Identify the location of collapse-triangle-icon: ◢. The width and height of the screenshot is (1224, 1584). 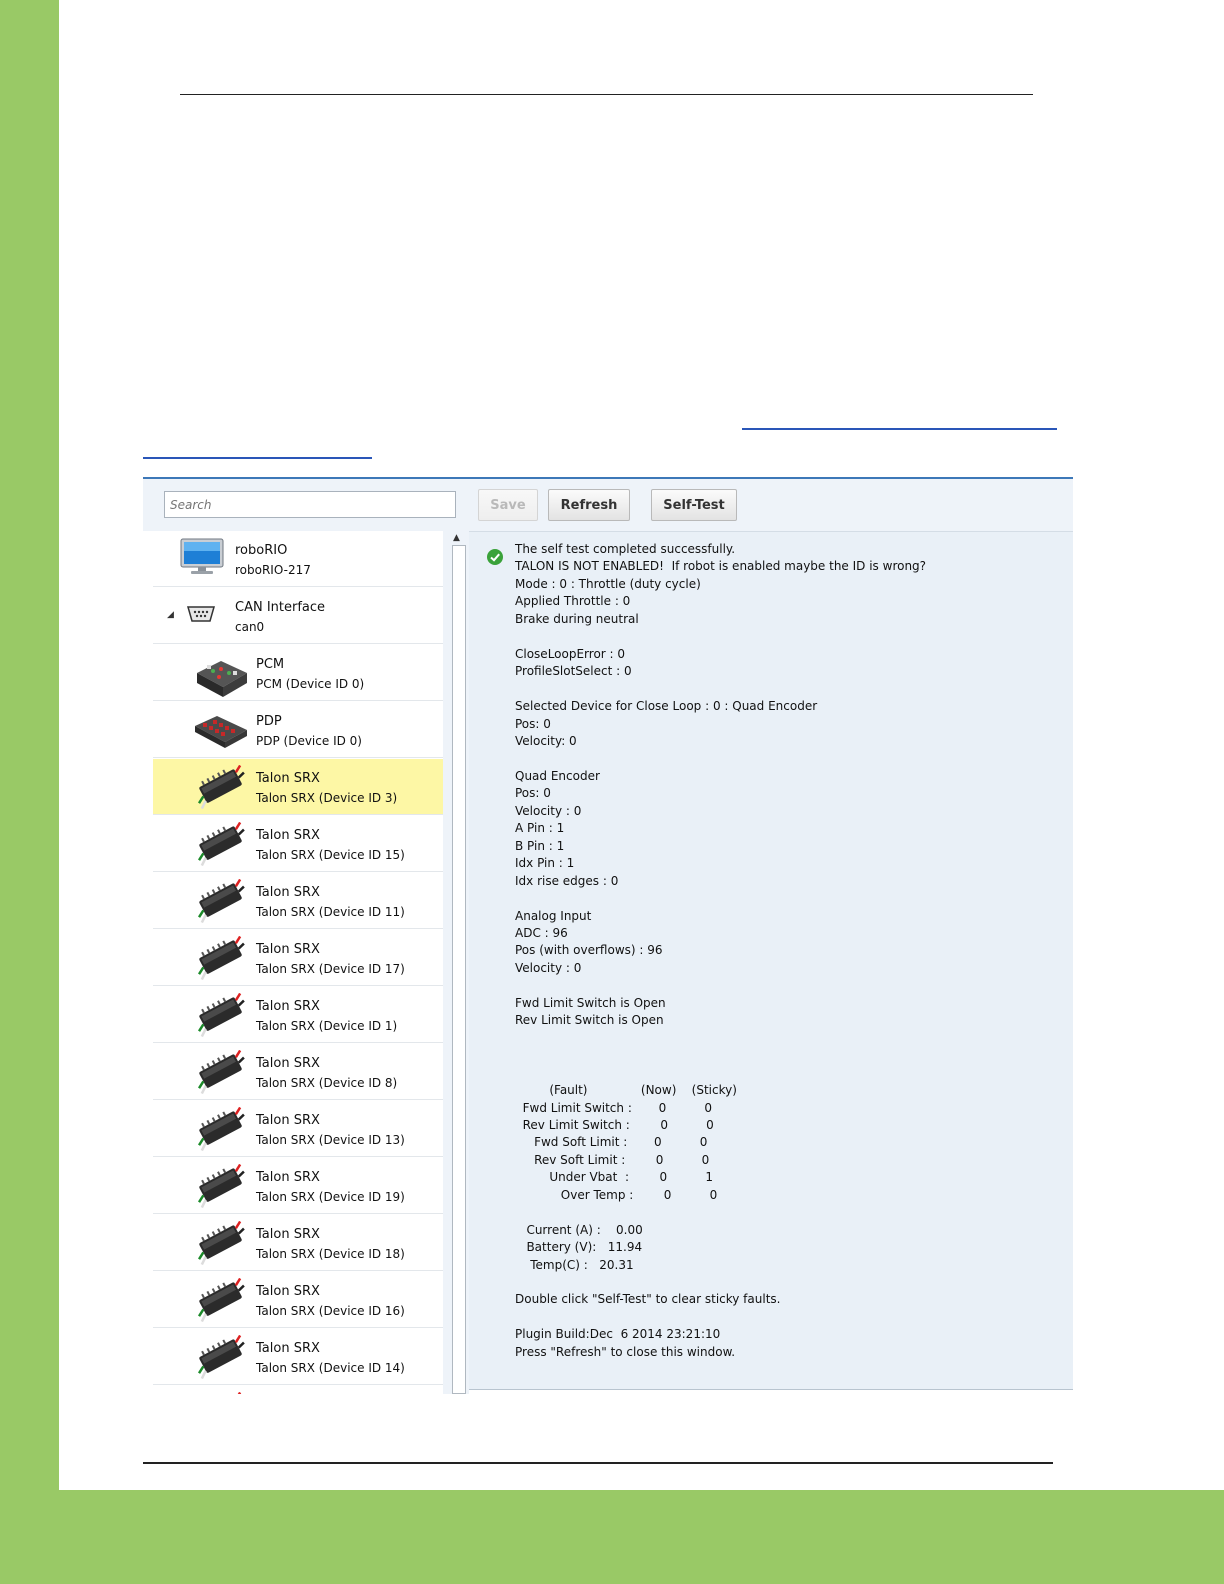
(170, 615).